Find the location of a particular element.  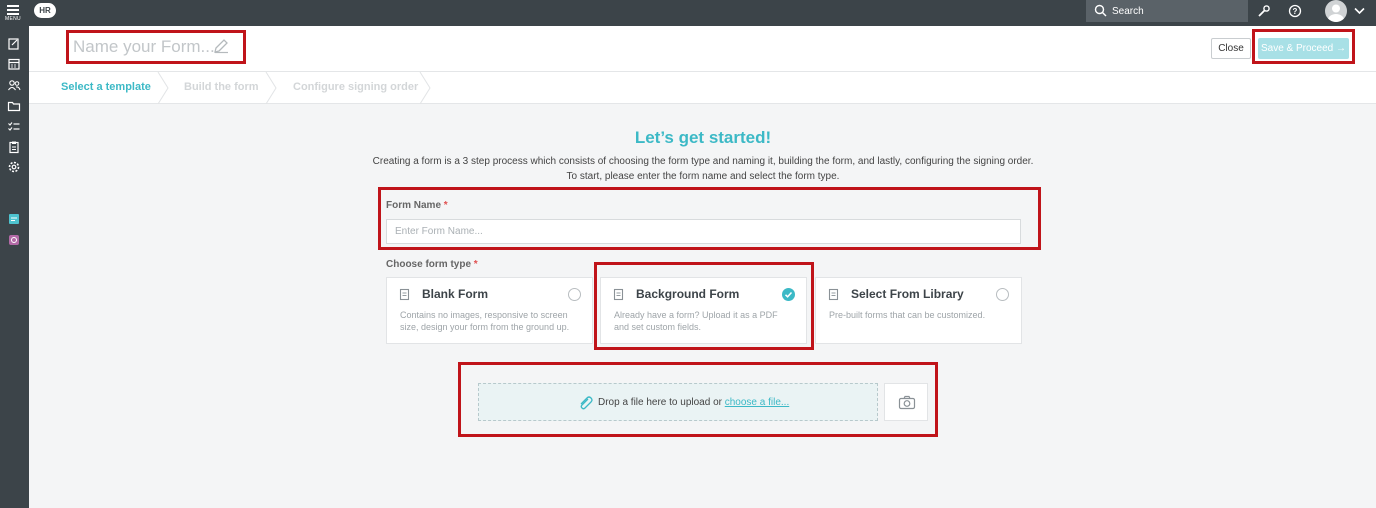

card-title: Blank Form is located at coordinates (455, 294).